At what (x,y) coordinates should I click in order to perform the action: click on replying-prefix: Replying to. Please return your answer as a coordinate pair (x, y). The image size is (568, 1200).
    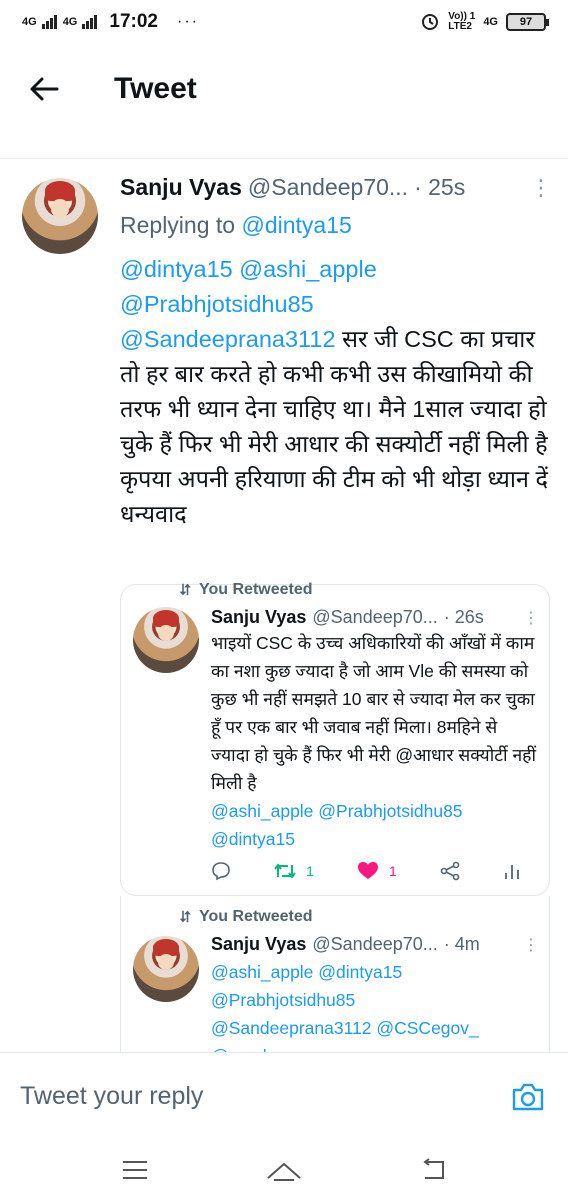
    Looking at the image, I should click on (181, 225).